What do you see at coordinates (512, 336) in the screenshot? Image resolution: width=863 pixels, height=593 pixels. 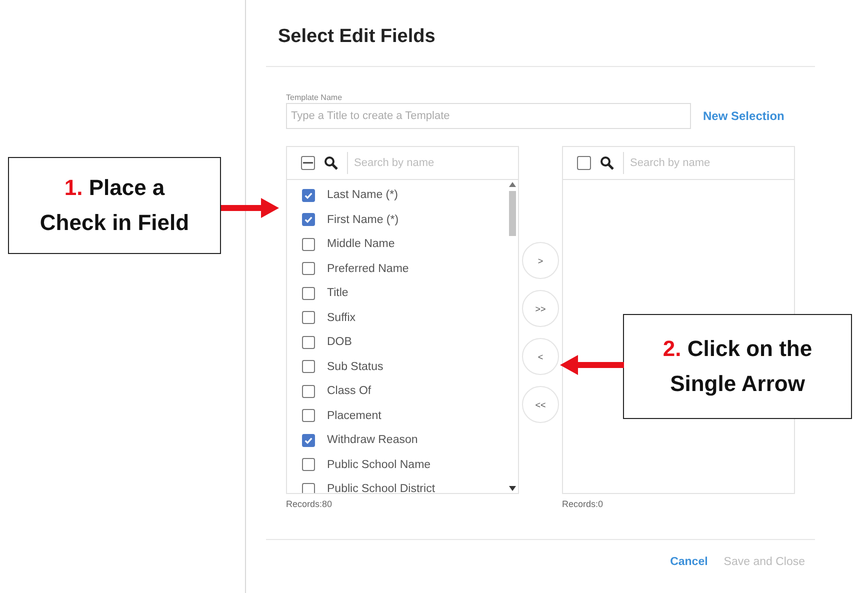 I see `scrollbar` at bounding box center [512, 336].